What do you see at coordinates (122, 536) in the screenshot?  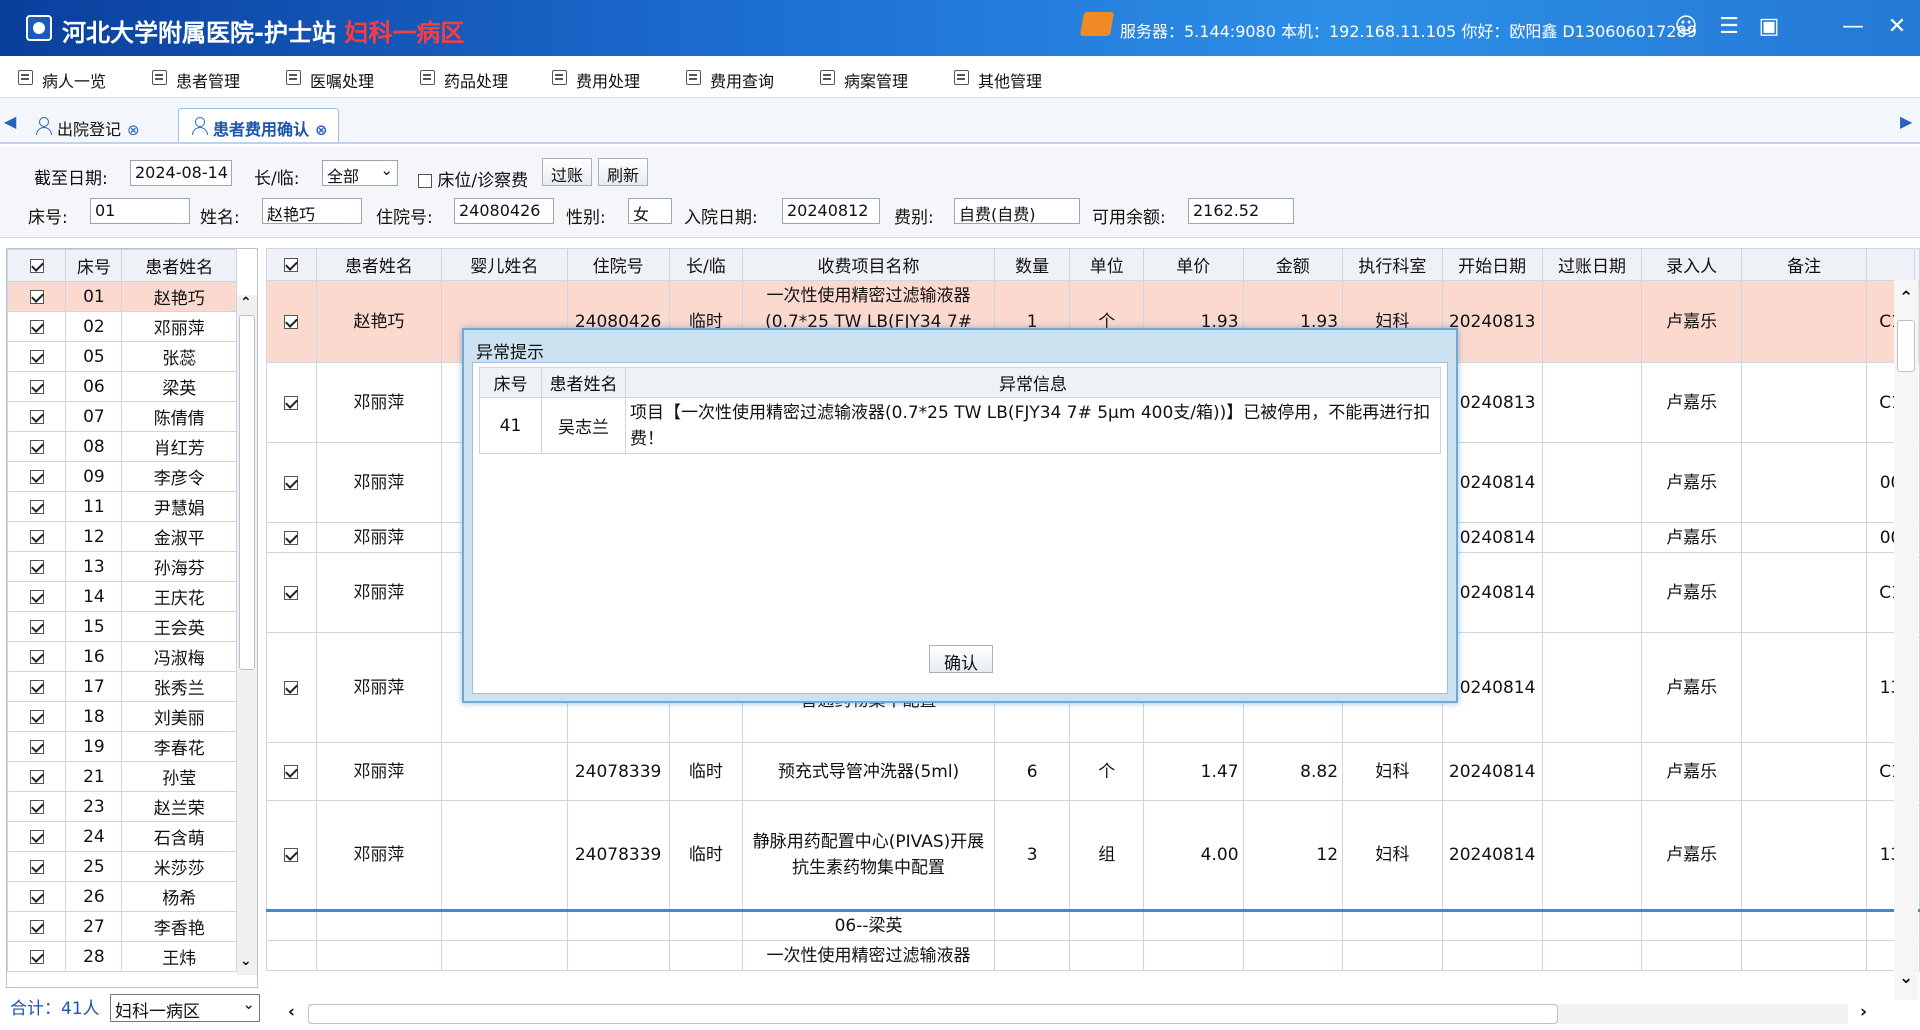 I see `patient-row: 12 金淑平` at bounding box center [122, 536].